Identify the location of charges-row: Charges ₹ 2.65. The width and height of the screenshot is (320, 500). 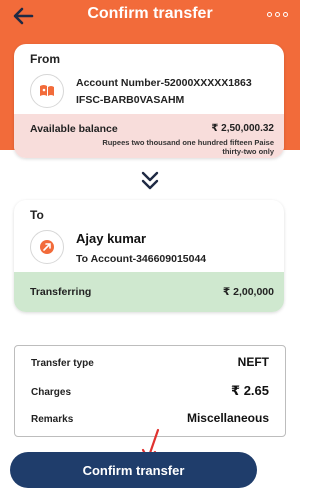
(150, 391).